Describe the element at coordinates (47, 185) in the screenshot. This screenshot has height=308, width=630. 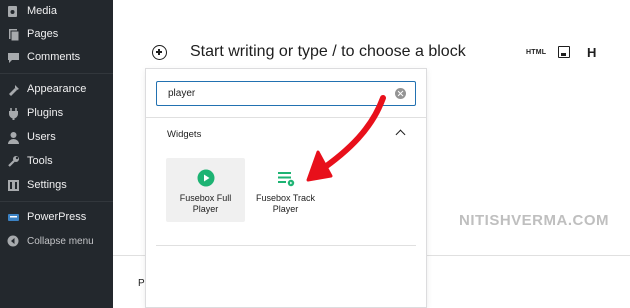
I see `sidebar-item-label: Settings` at that location.